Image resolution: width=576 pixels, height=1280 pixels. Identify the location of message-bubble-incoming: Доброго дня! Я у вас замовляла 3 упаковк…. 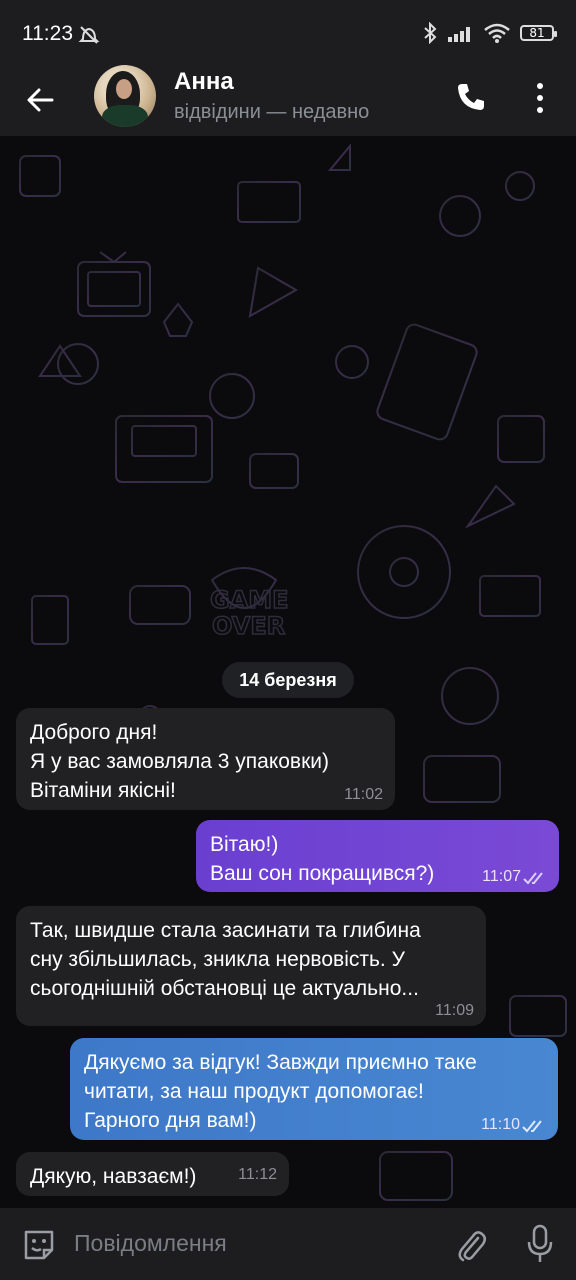
(205, 759).